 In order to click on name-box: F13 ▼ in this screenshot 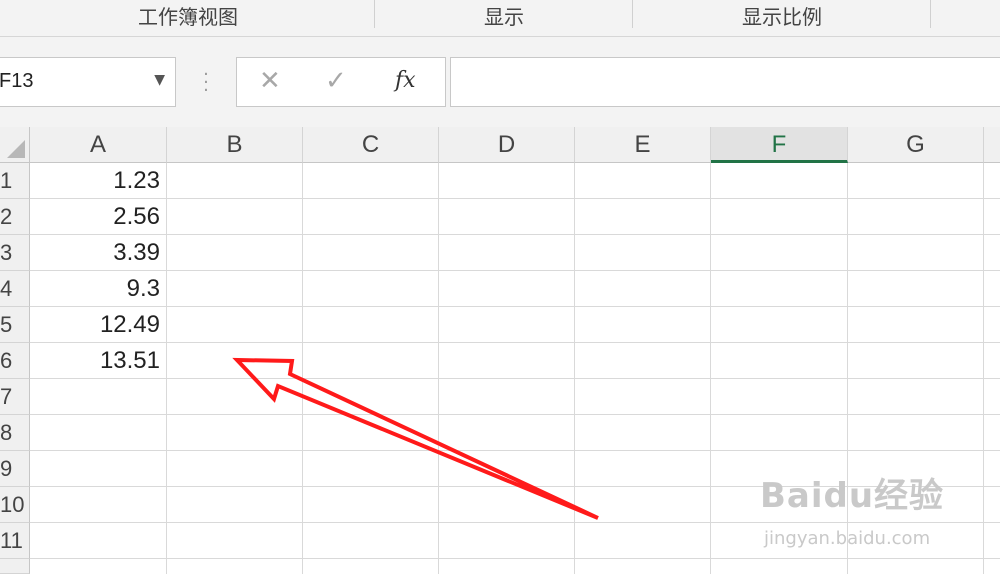, I will do `click(88, 82)`.